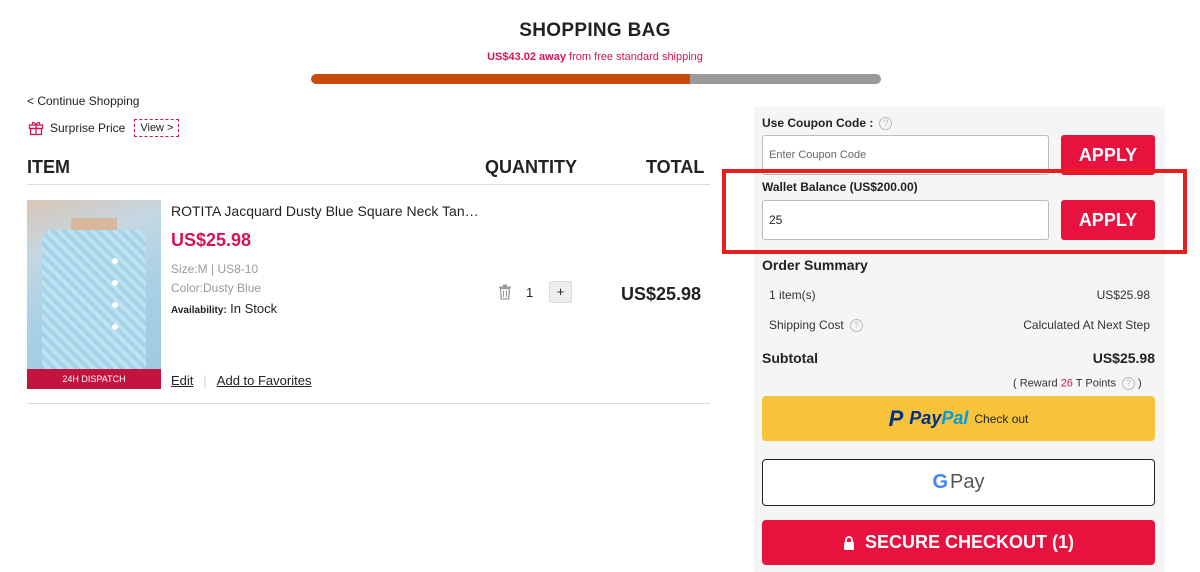  Describe the element at coordinates (955, 418) in the screenshot. I see `paypal-word-pal: Pal` at that location.